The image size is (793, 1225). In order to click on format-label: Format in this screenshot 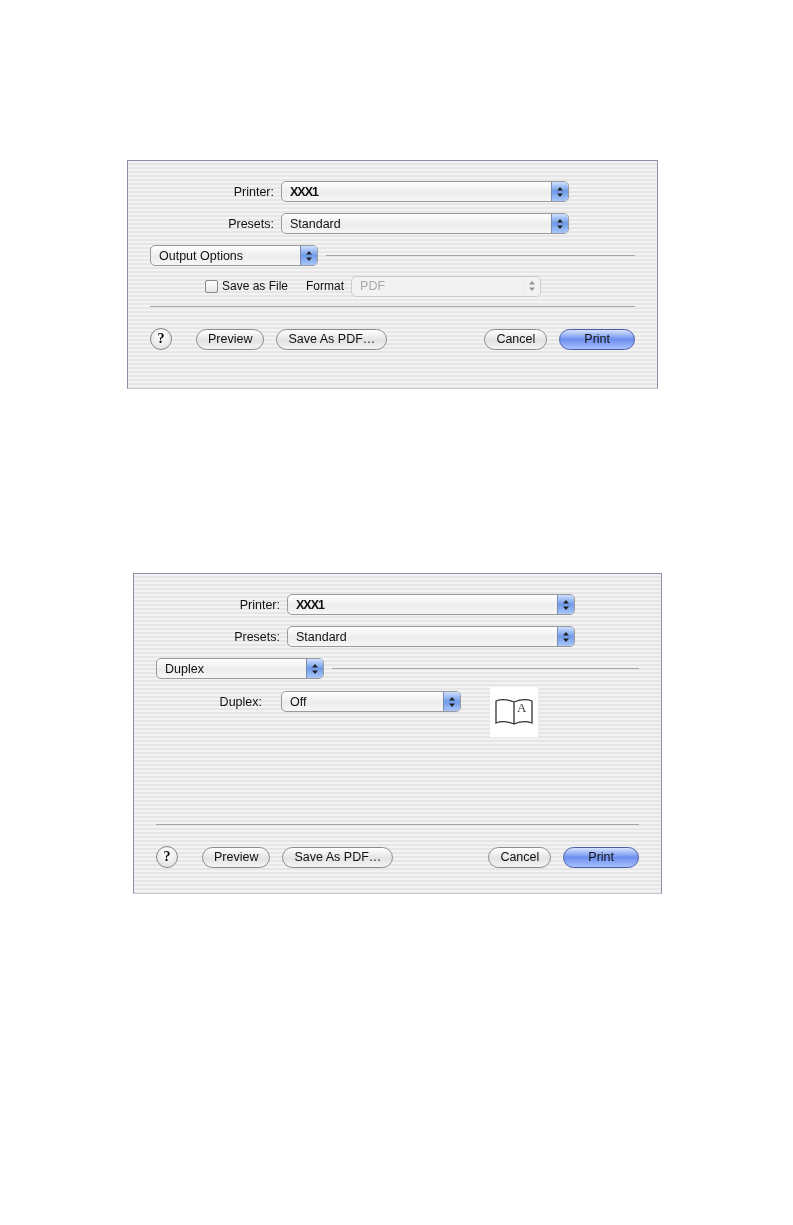, I will do `click(325, 286)`.